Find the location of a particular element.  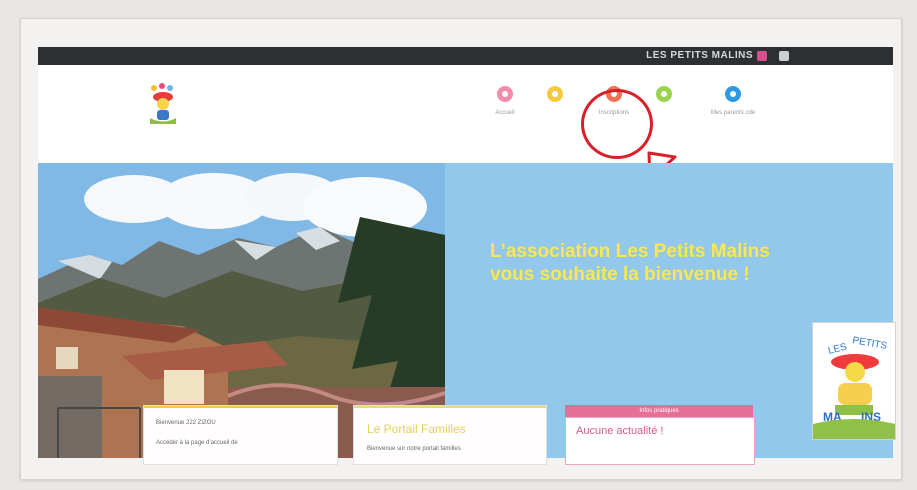

pink-circle-icon is located at coordinates (505, 94).